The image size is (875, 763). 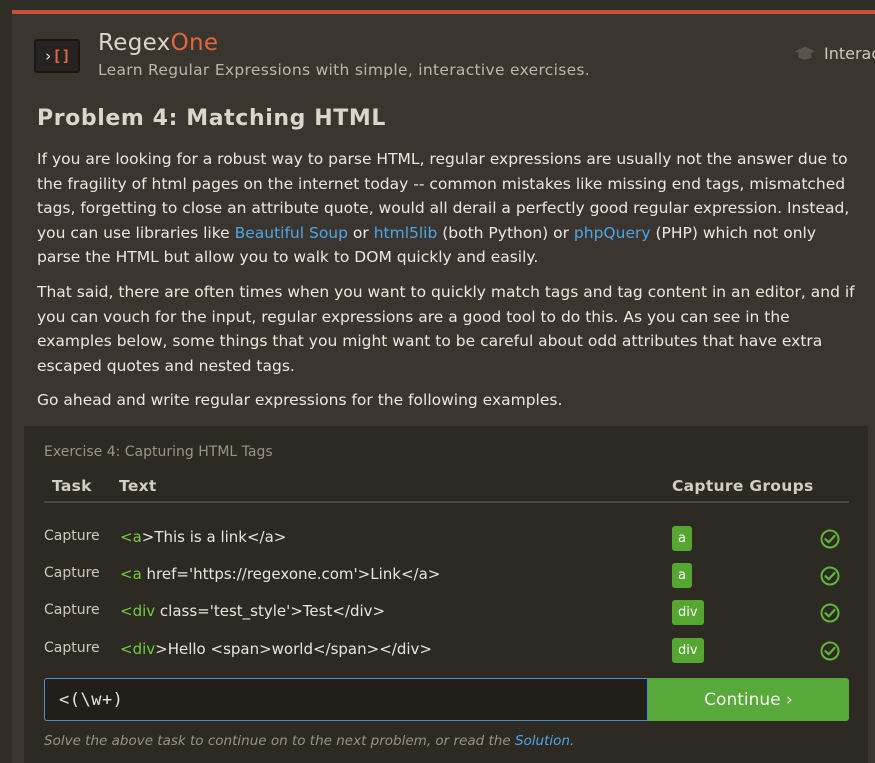 I want to click on row-text: <div class='test_style'>Test</div>, so click(x=252, y=611).